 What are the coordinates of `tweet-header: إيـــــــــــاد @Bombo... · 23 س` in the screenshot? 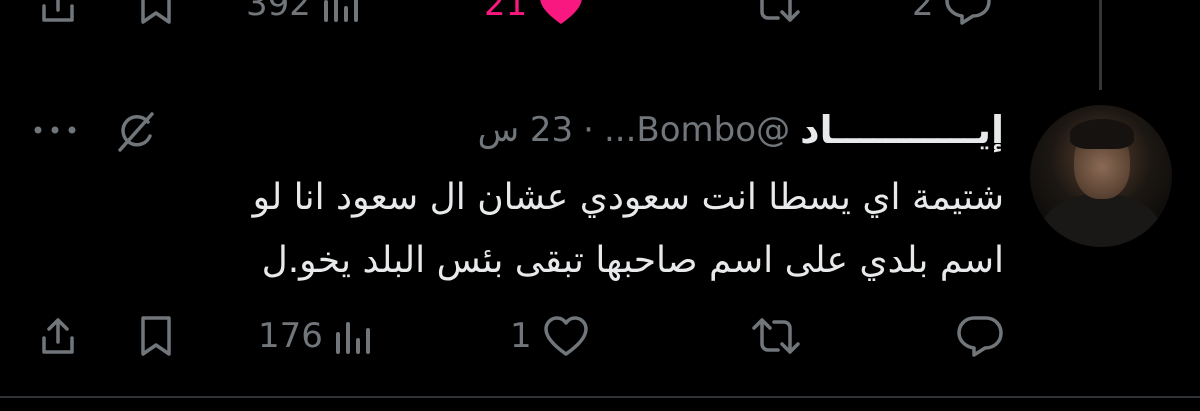 It's located at (741, 130).